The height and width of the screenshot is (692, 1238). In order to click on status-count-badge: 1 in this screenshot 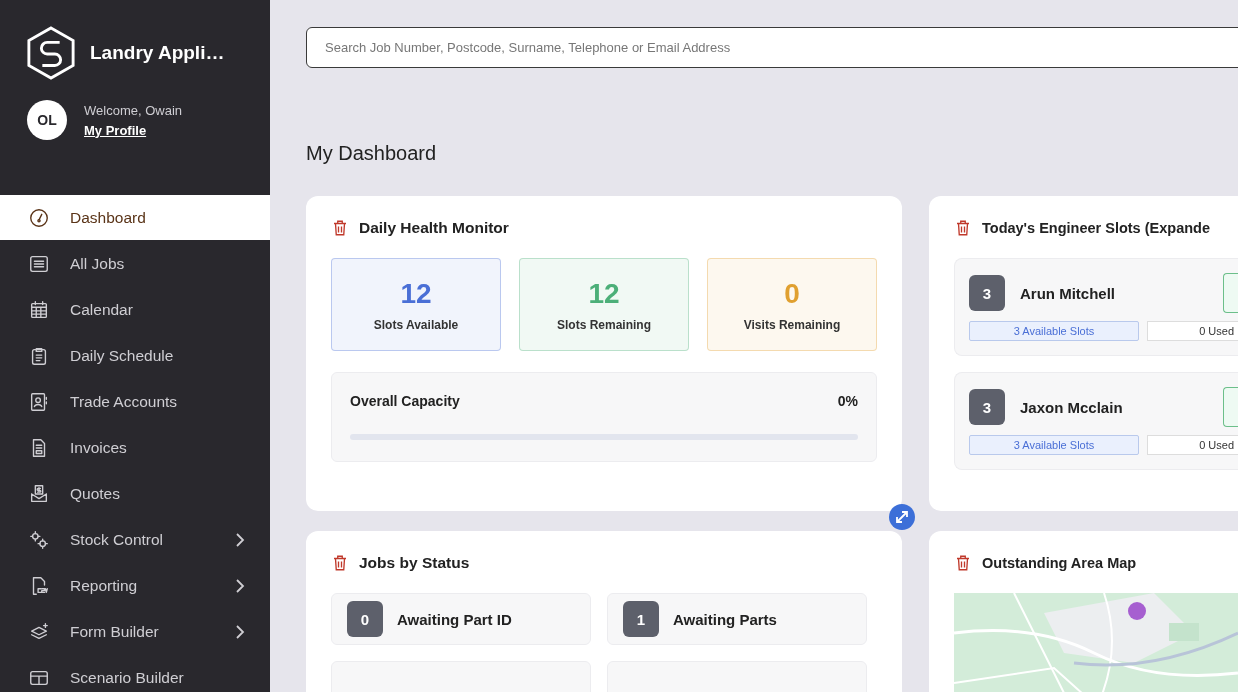, I will do `click(641, 619)`.